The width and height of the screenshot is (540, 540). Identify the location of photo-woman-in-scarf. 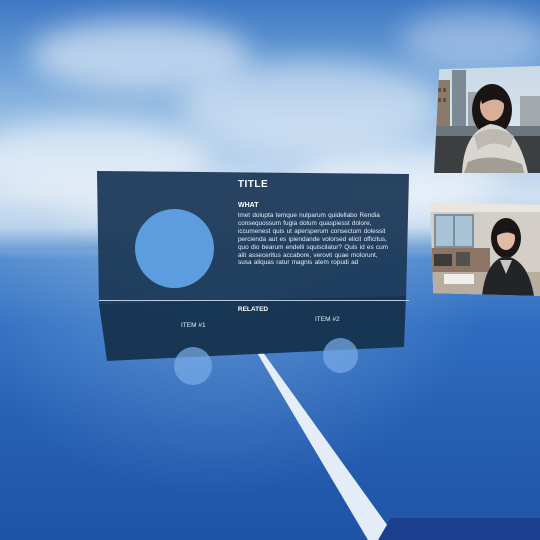
(487, 119).